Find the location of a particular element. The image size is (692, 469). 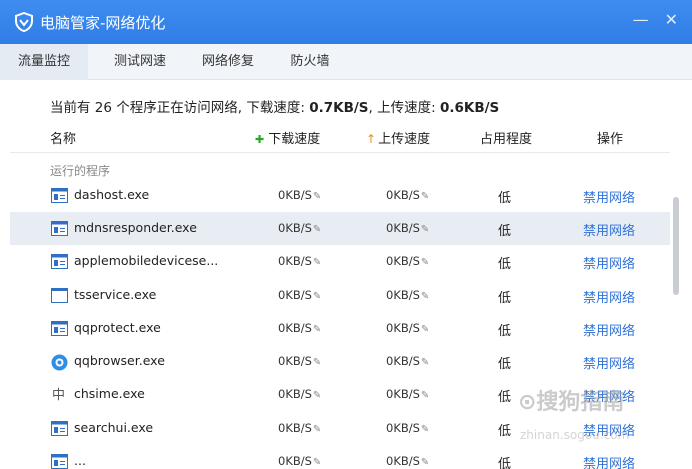

table-row: ... 0KB/S✎ 0KB/S✎ 低禁用网络 is located at coordinates (340, 457).